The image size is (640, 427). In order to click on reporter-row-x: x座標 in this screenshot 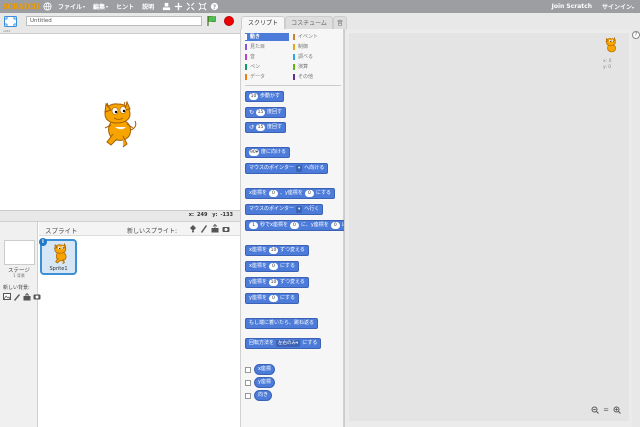, I will do `click(260, 369)`.